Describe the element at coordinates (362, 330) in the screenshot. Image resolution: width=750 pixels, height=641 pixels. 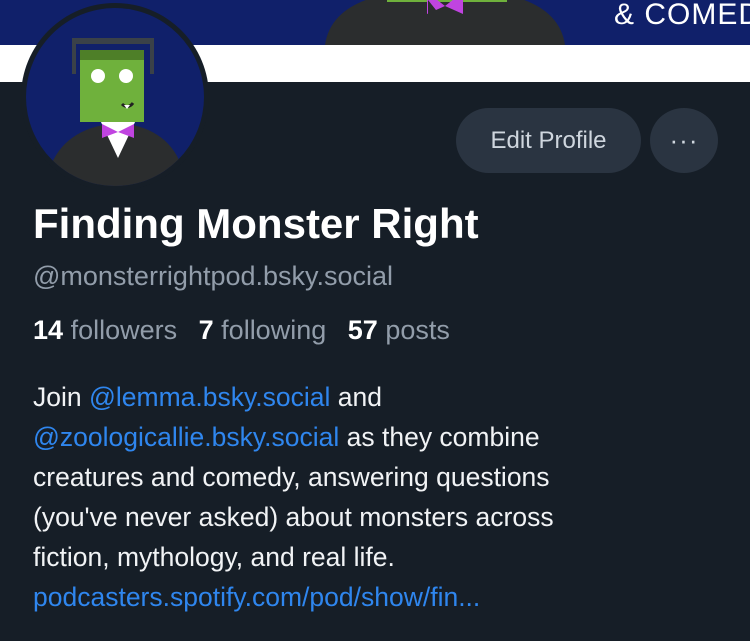
I see `posts-count: 57` at that location.